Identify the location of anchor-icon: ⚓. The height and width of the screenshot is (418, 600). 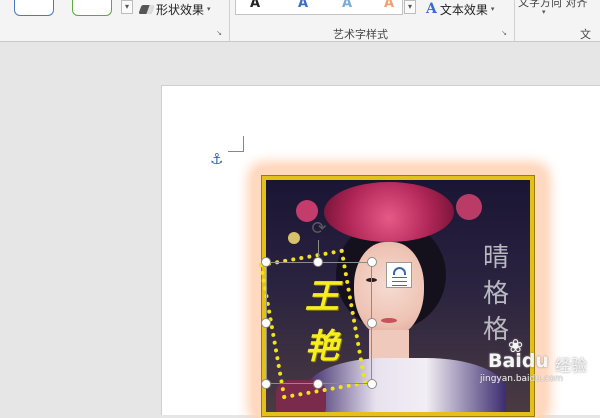
(217, 159).